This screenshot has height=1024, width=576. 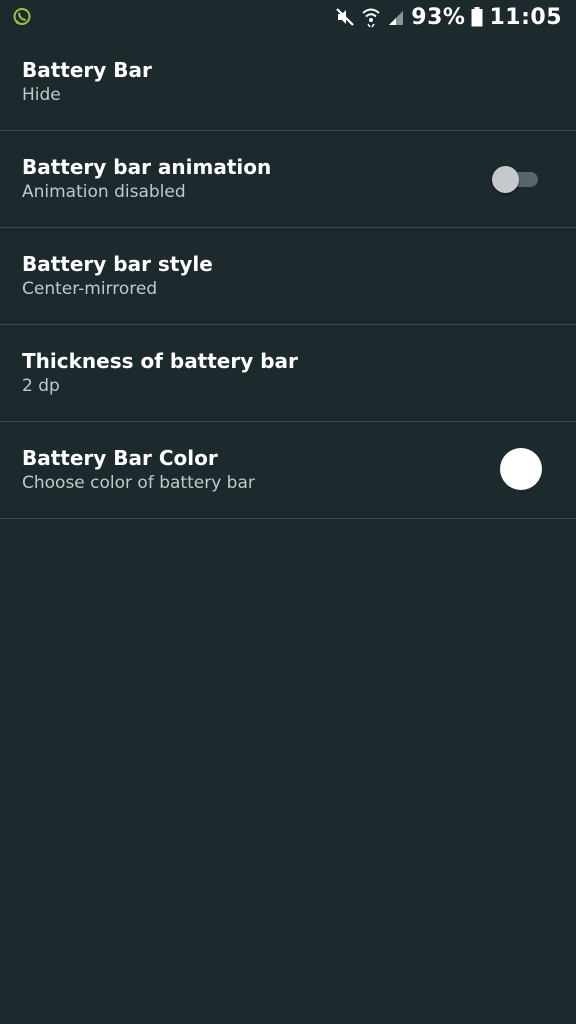 What do you see at coordinates (41, 95) in the screenshot?
I see `setting-summary: Hide` at bounding box center [41, 95].